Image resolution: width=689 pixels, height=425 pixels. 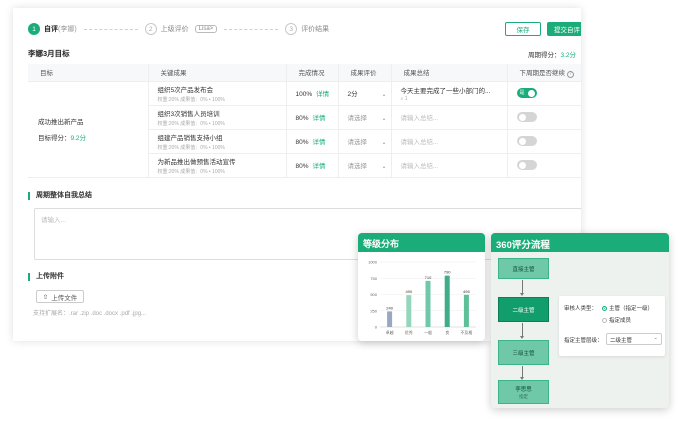 What do you see at coordinates (408, 291) in the screenshot?
I see `bar-value-label: 490` at bounding box center [408, 291].